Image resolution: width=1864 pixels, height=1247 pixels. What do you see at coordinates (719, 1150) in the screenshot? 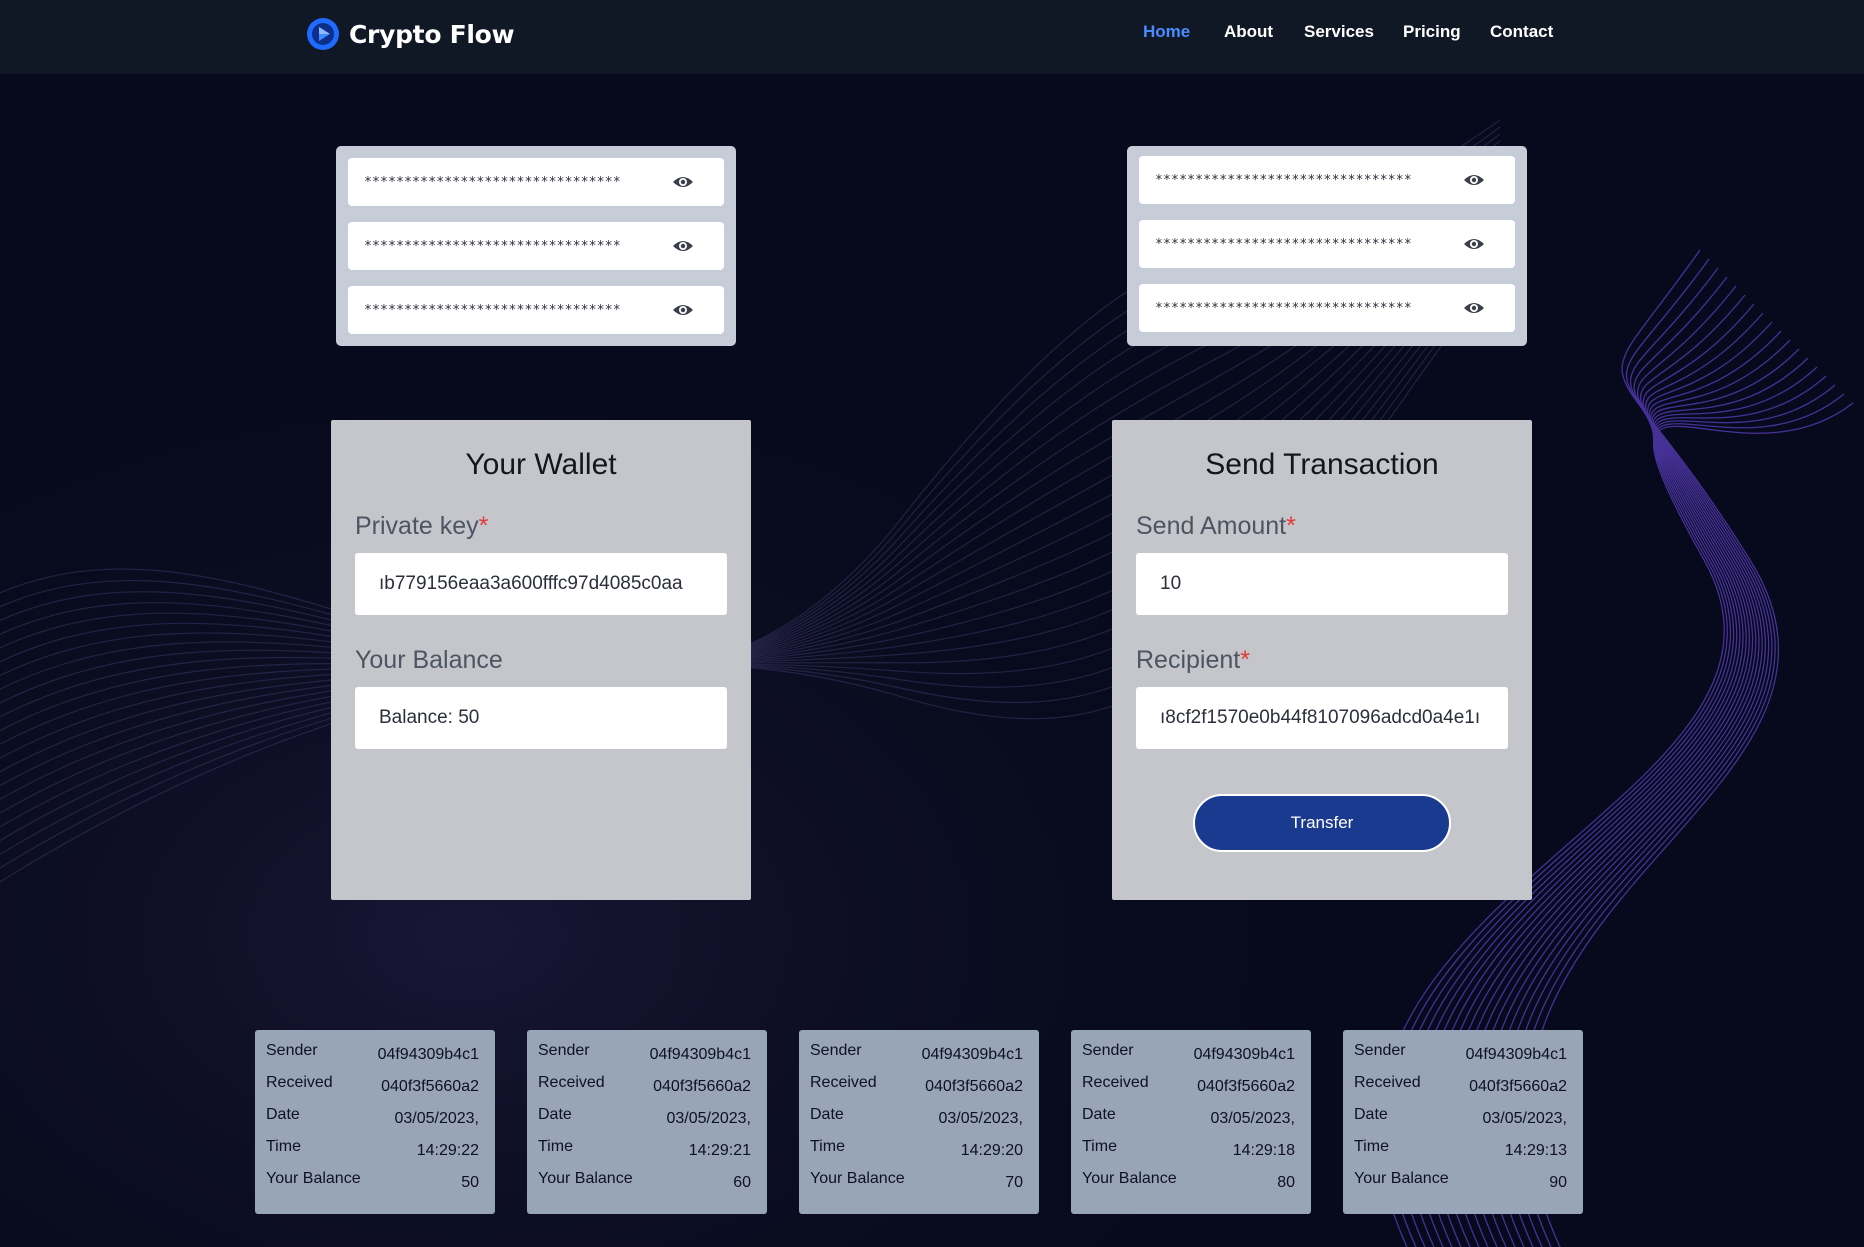
I see `transaction-field-value: 14:29:21` at bounding box center [719, 1150].